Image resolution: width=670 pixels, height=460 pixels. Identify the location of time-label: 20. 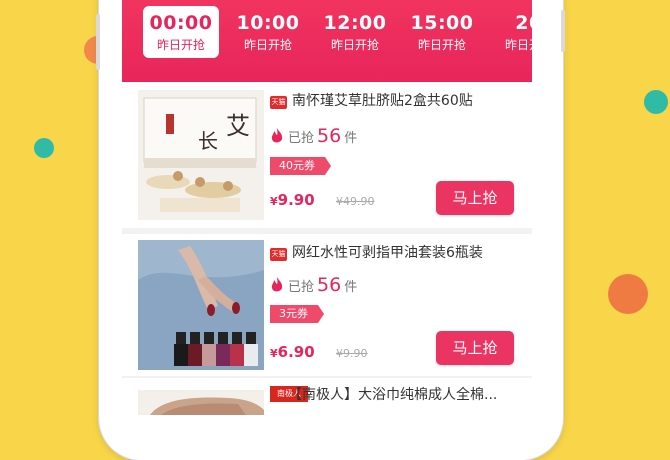
(523, 23).